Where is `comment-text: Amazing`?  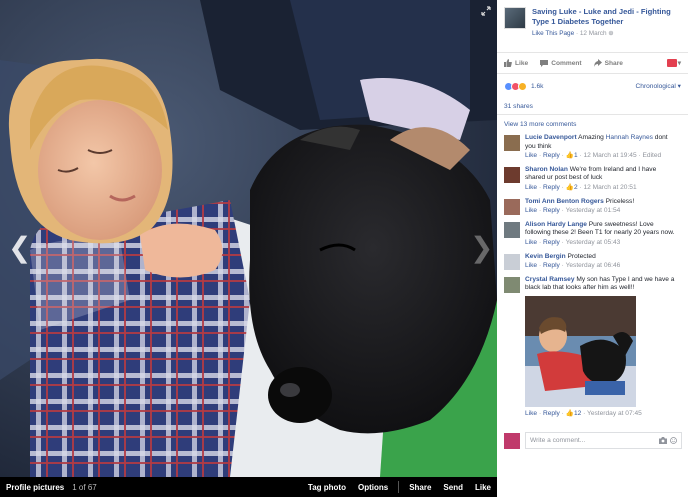 comment-text: Amazing is located at coordinates (591, 137).